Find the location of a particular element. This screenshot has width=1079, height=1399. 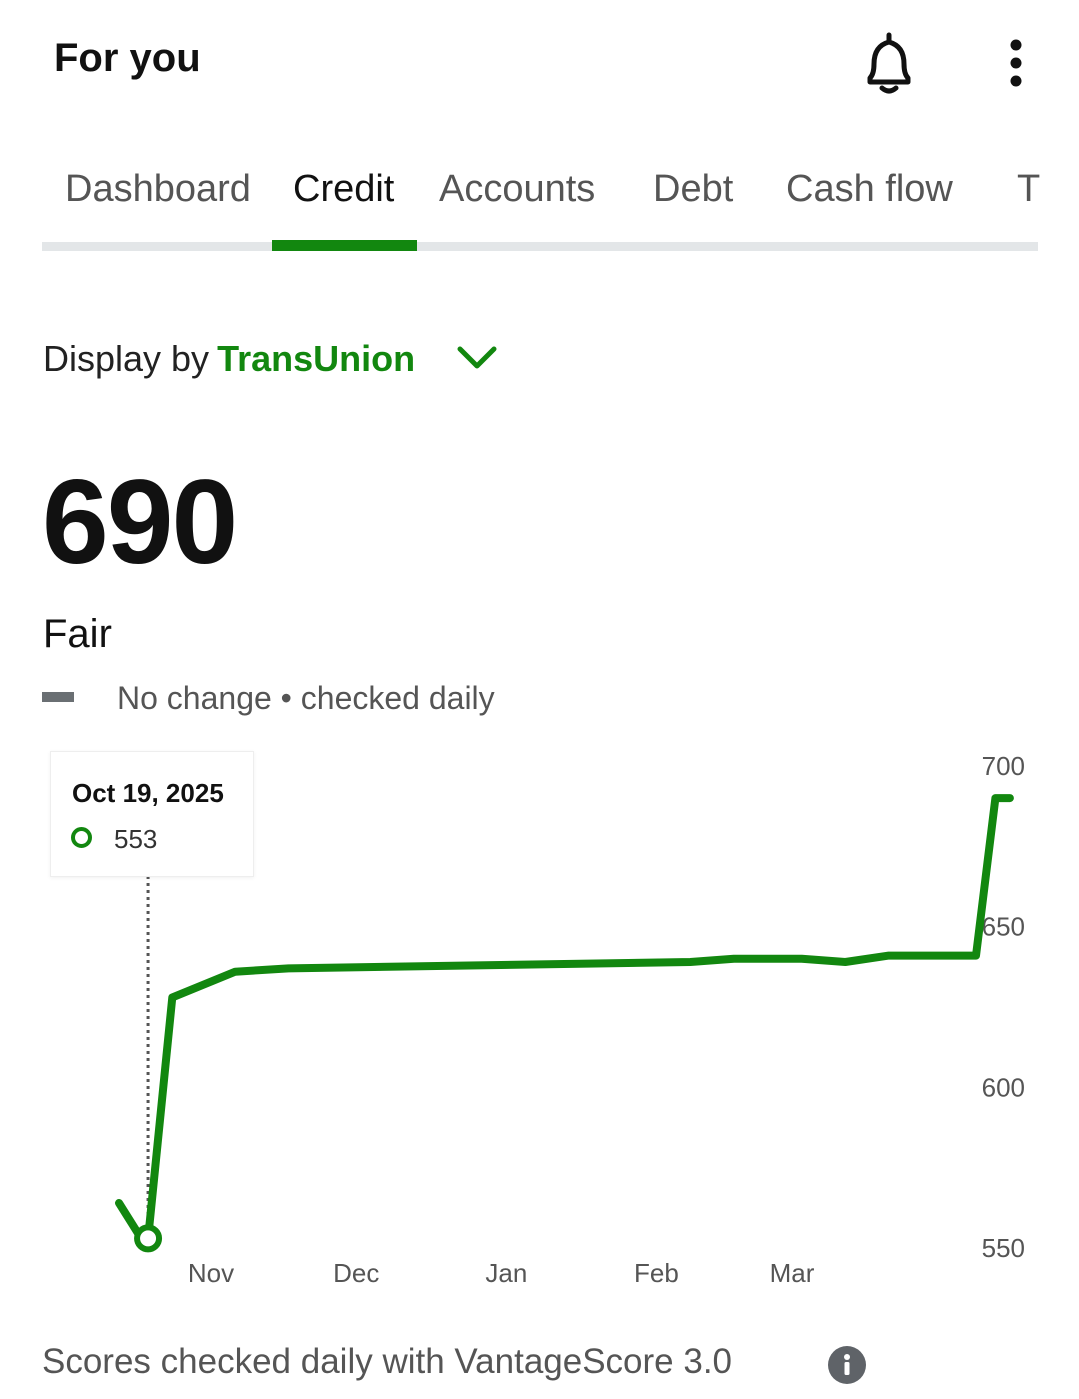

tab-overflow: T is located at coordinates (1028, 189).